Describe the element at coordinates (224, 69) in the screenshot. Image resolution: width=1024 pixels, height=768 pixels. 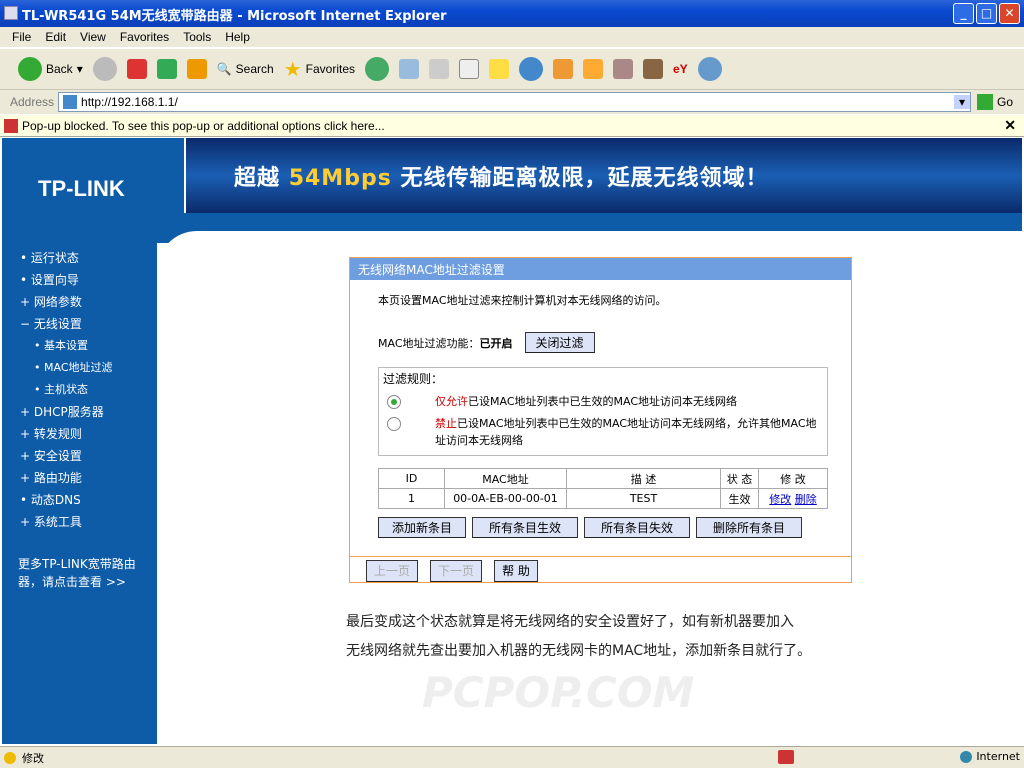
I see `search-icon: 🔍` at that location.